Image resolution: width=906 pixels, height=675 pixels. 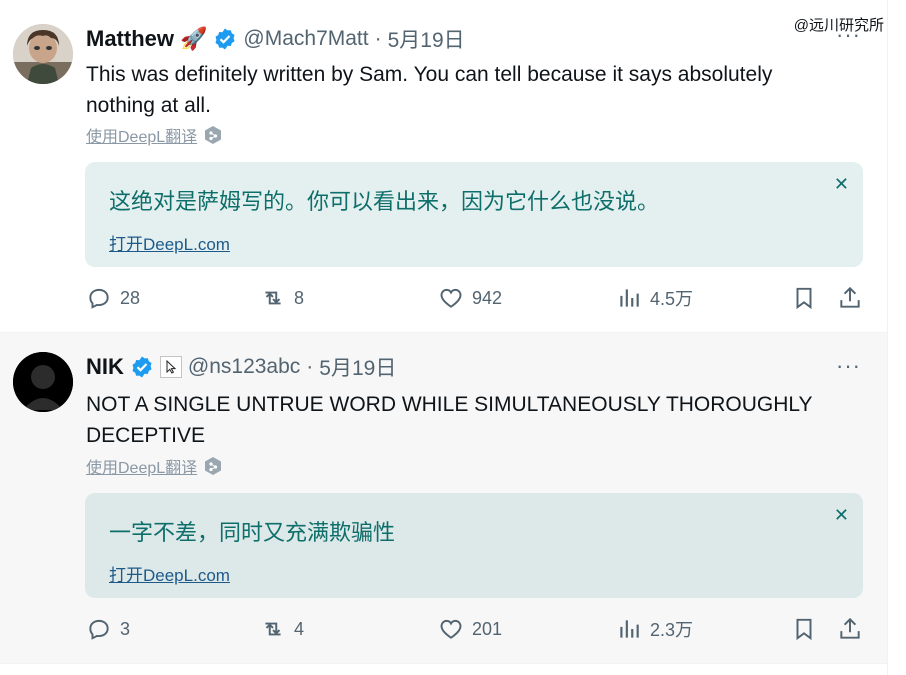 What do you see at coordinates (130, 39) in the screenshot?
I see `author-name: Matthew` at bounding box center [130, 39].